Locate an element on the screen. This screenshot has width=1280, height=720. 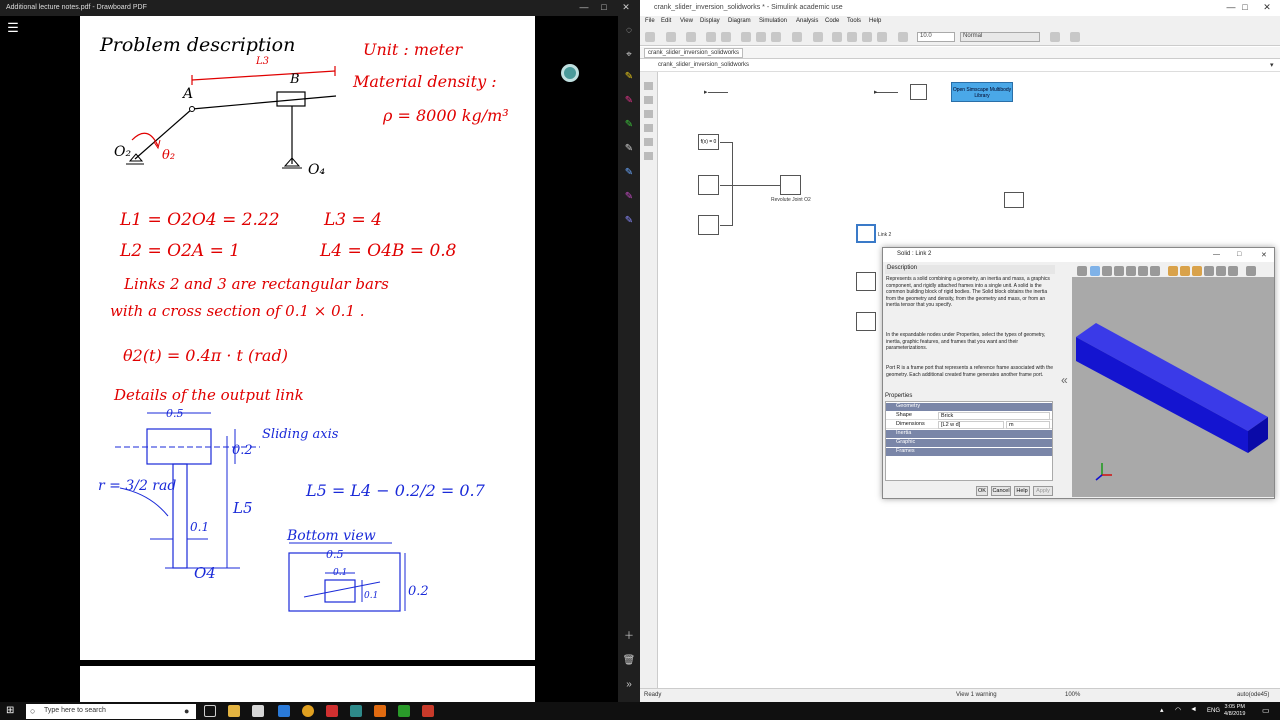
geometry-node: Geometry is located at coordinates (969, 407).